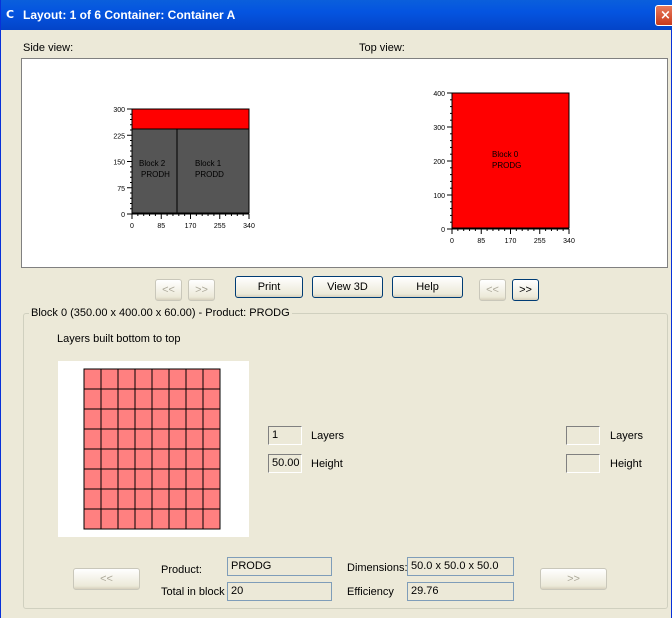  I want to click on right-height-label: Height, so click(626, 464).